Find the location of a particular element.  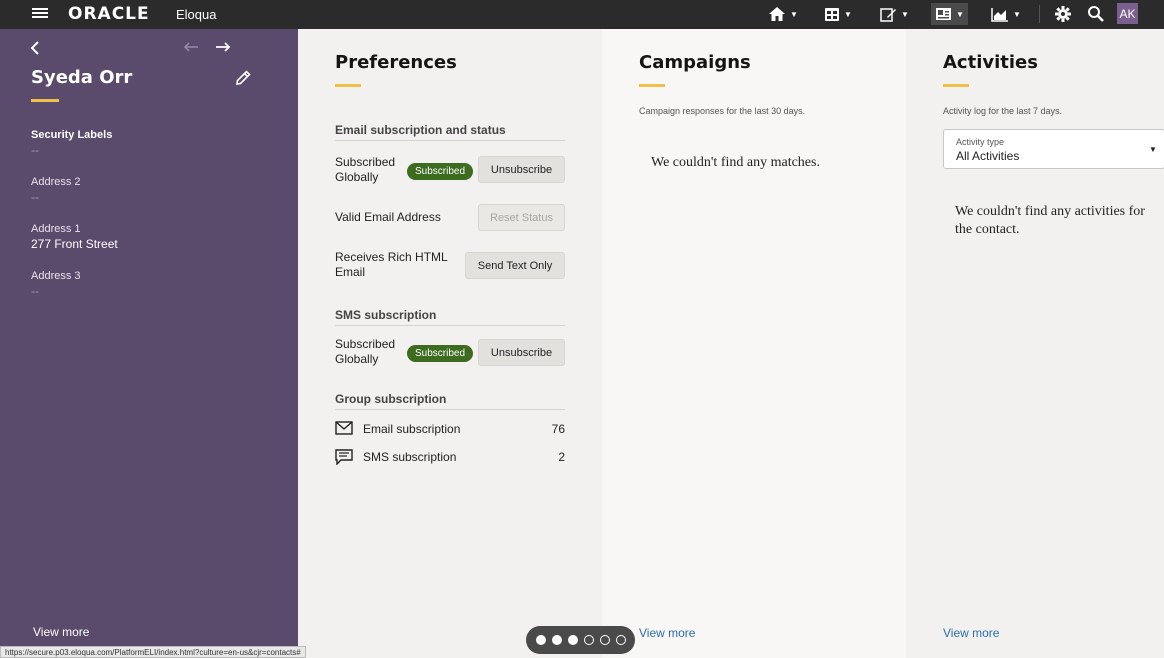

campaigns-title: Campaigns is located at coordinates (695, 62).